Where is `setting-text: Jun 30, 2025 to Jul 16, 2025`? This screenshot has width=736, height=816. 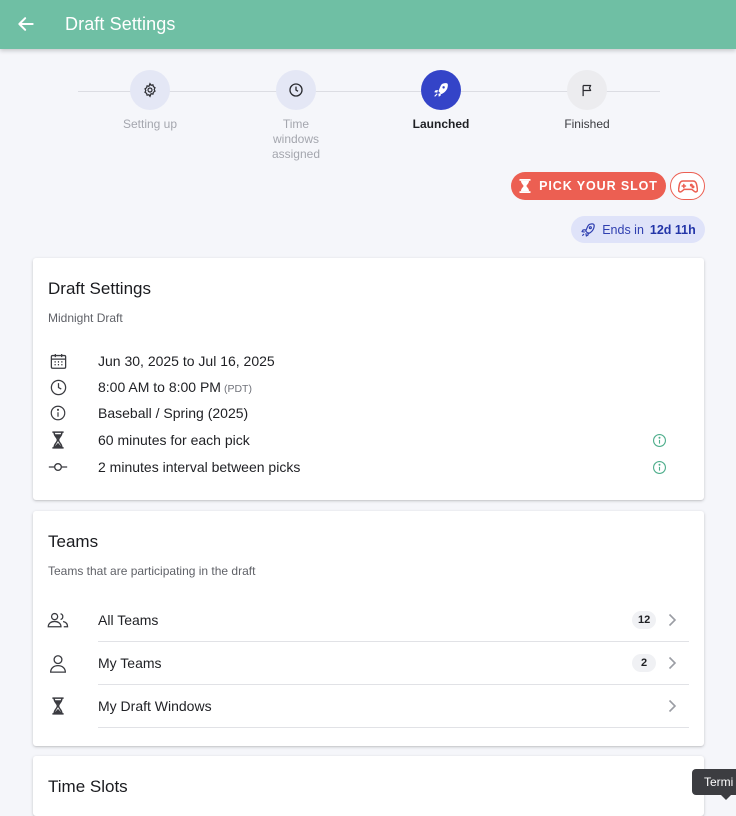
setting-text: Jun 30, 2025 to Jul 16, 2025 is located at coordinates (186, 361).